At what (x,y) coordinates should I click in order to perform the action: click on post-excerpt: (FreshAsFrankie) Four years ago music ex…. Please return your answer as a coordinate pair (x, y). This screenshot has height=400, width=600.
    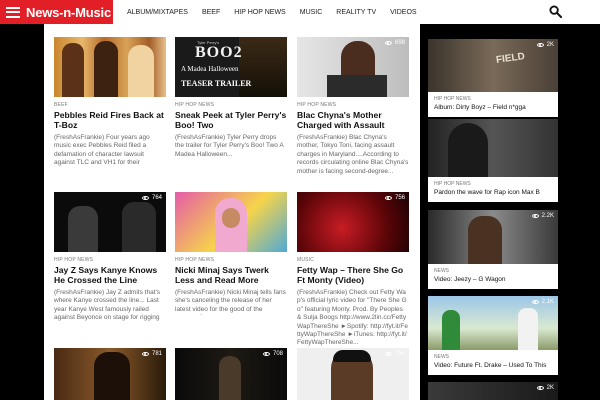
    Looking at the image, I should click on (102, 151).